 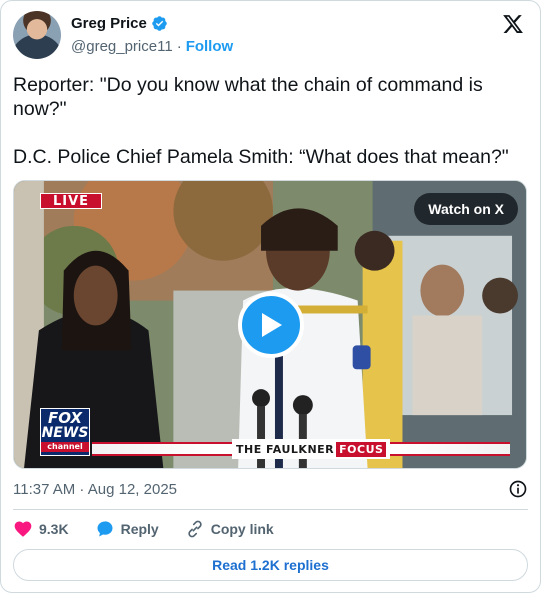 I want to click on tweet-timestamp: 11:37 AM · Aug 12, 2025, so click(x=95, y=489).